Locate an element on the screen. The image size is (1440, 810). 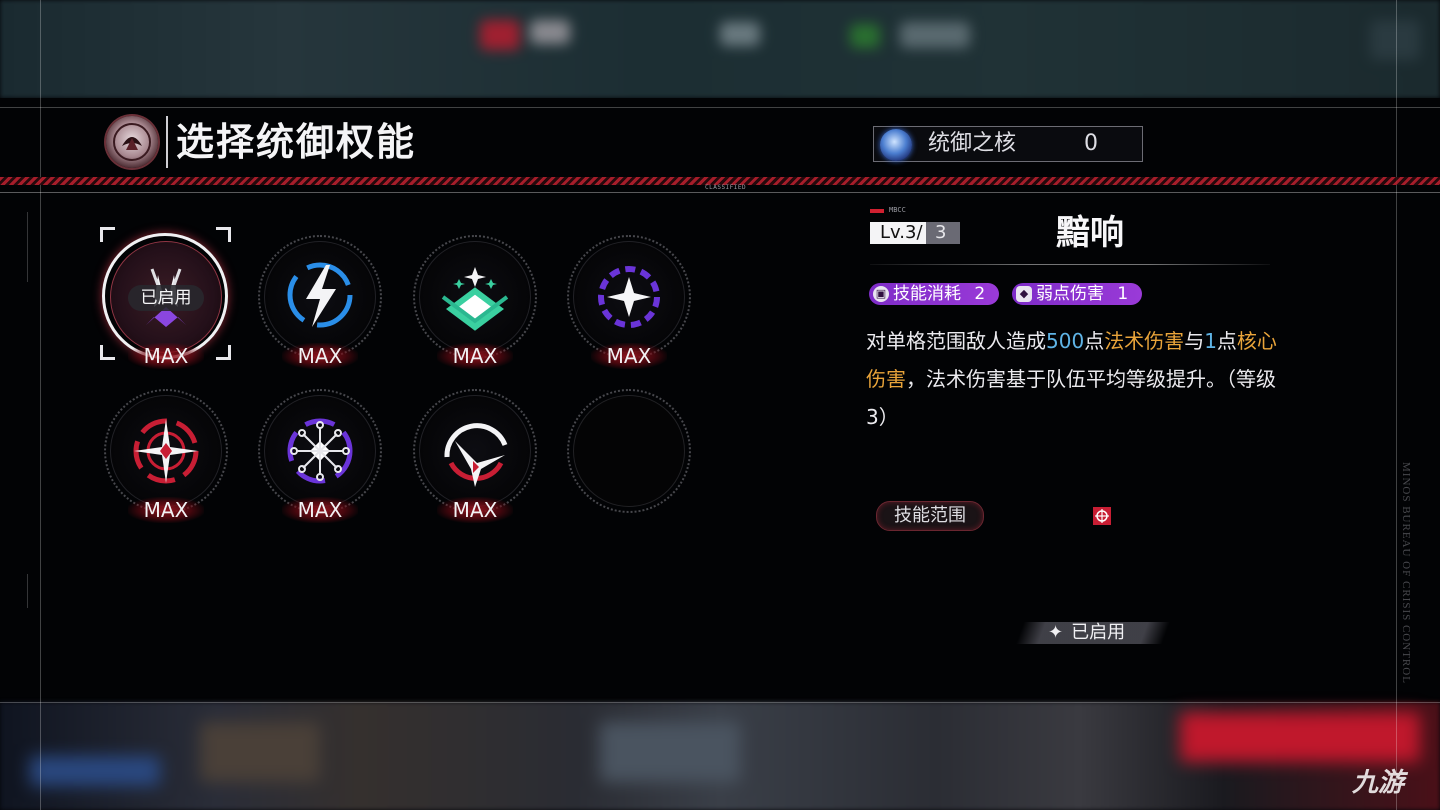
skill-slot-1: 已启用 MAX is located at coordinates (165, 298).